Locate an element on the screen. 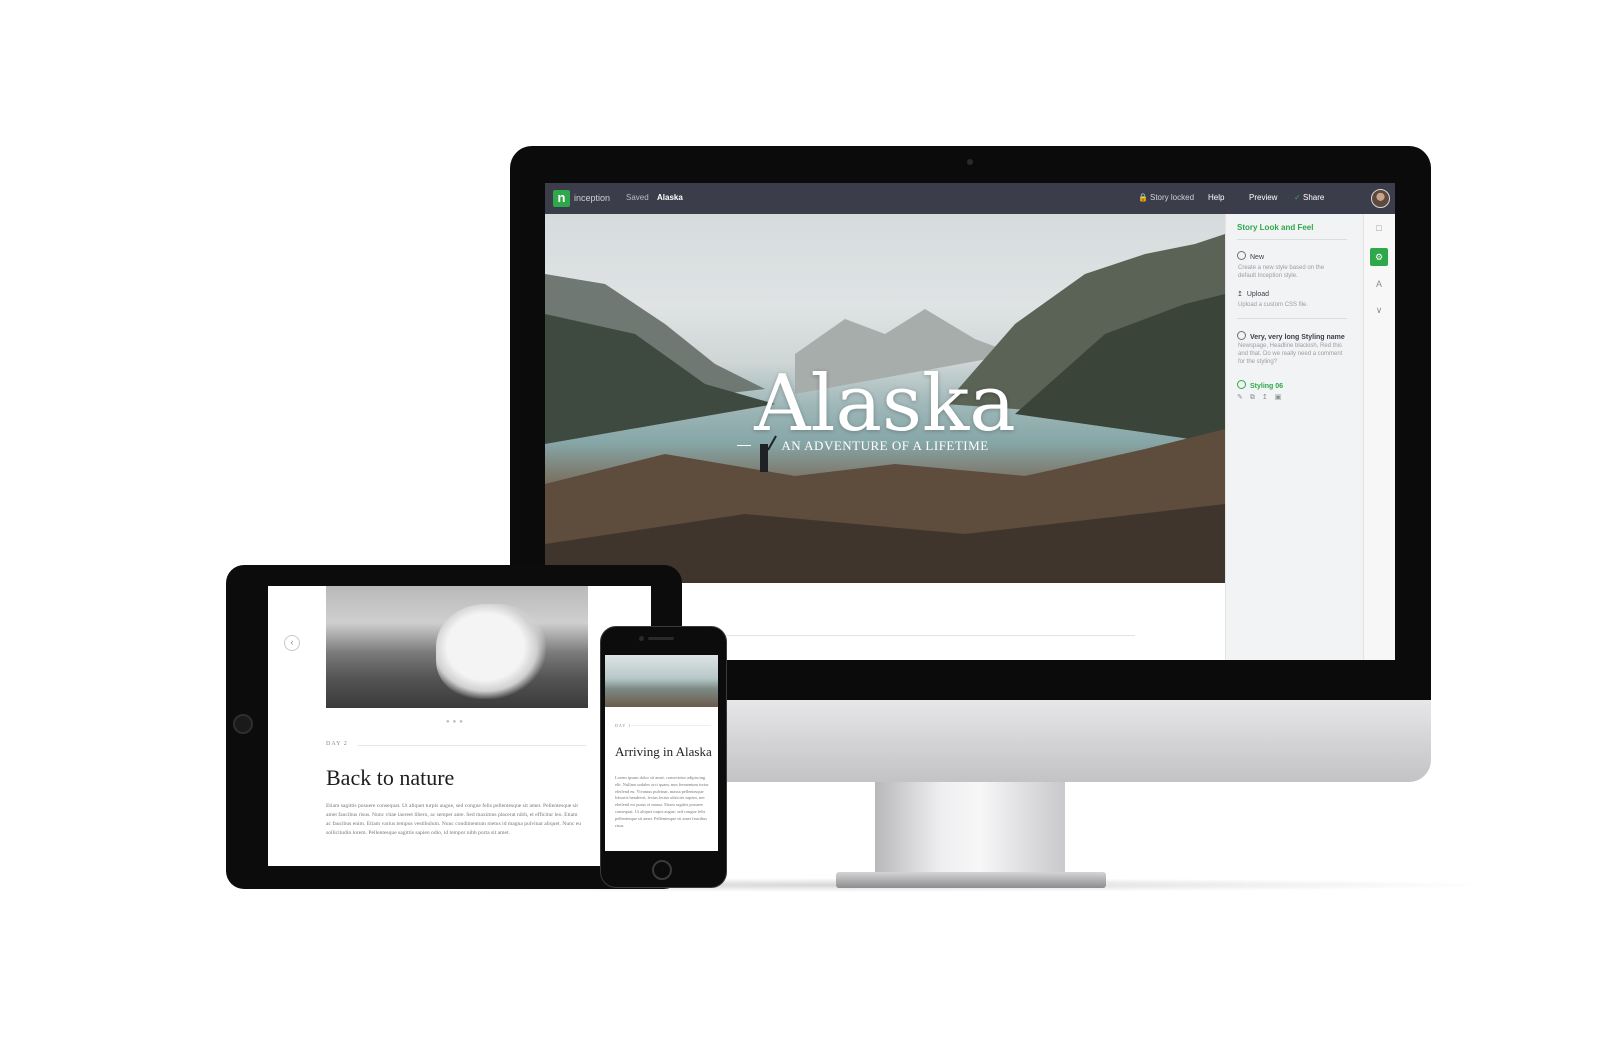 This screenshot has width=1620, height=1040. phone-speaker is located at coordinates (661, 638).